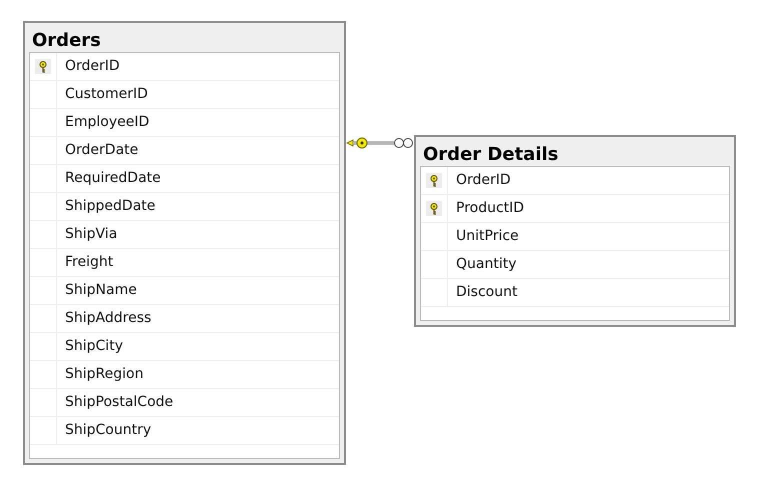 This screenshot has width=782, height=499. Describe the element at coordinates (85, 262) in the screenshot. I see `column-name: Freight` at that location.